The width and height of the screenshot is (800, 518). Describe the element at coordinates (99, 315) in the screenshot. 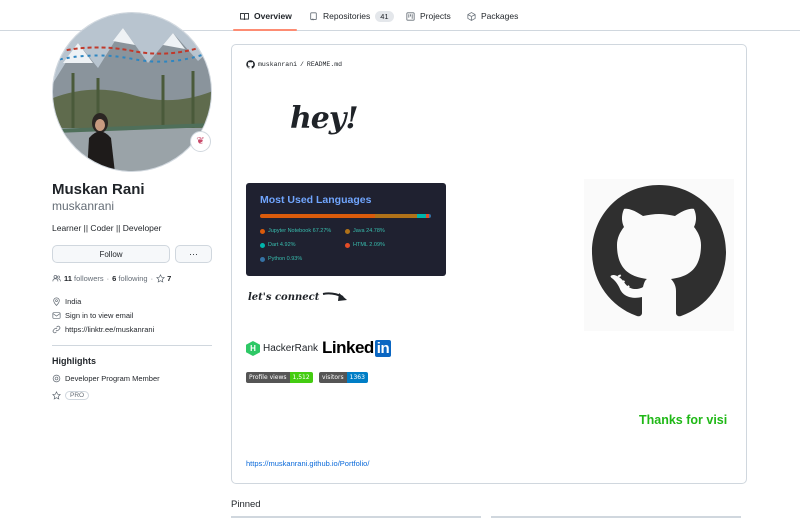

I see `email-link: Sign in to view email` at that location.